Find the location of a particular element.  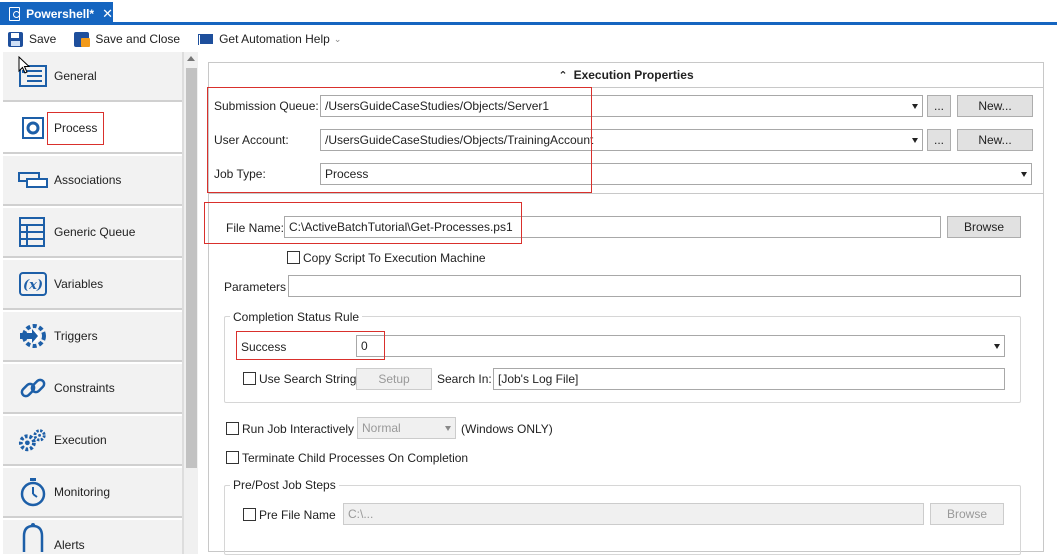

link-icon is located at coordinates (33, 388).